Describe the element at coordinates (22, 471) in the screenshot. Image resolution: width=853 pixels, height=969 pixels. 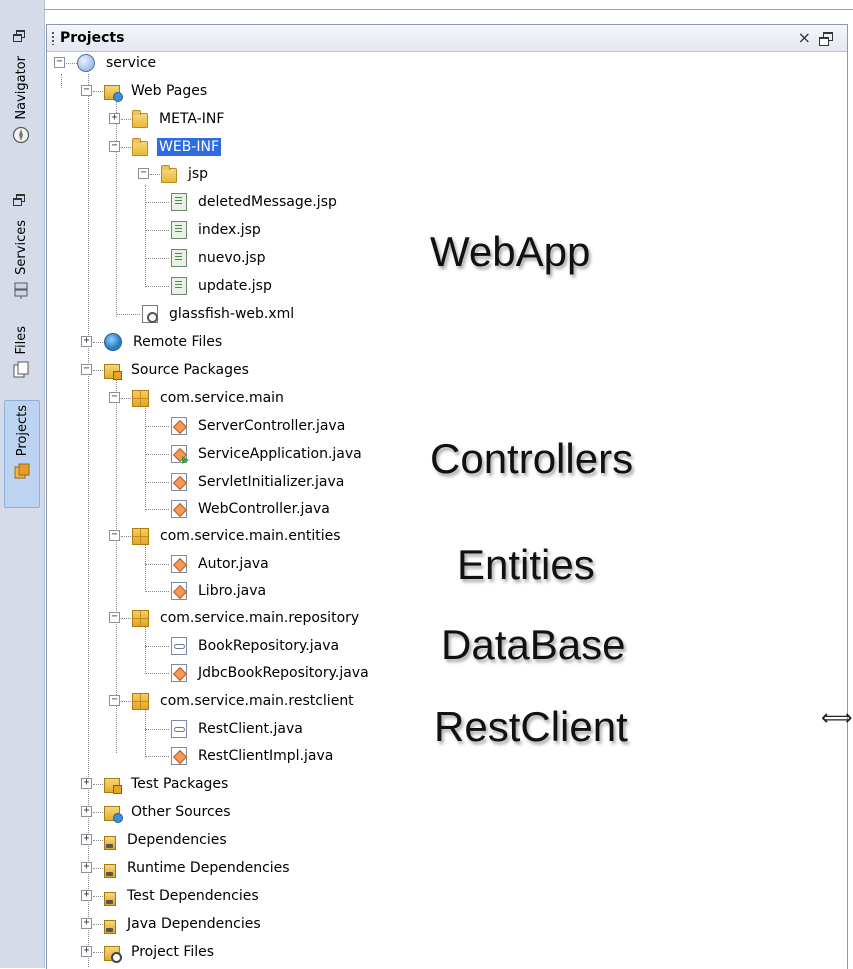
I see `projects-icon` at that location.